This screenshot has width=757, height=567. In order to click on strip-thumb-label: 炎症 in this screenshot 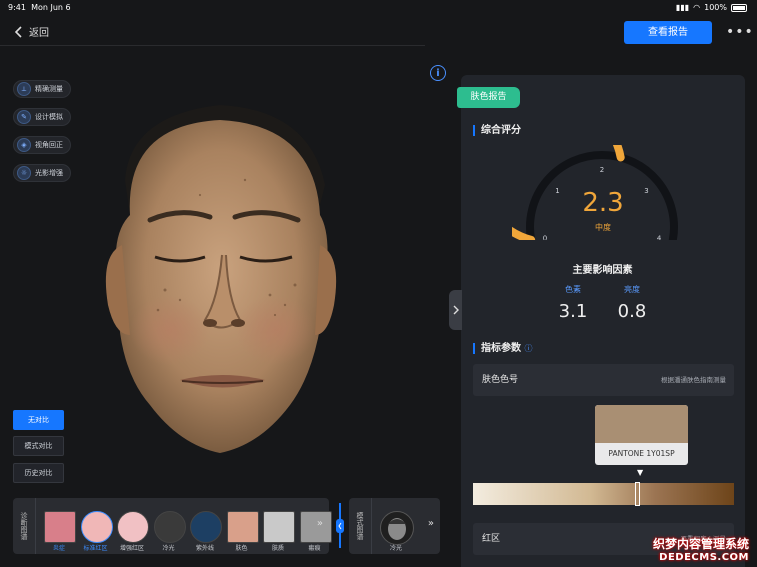, I will do `click(58, 548)`.